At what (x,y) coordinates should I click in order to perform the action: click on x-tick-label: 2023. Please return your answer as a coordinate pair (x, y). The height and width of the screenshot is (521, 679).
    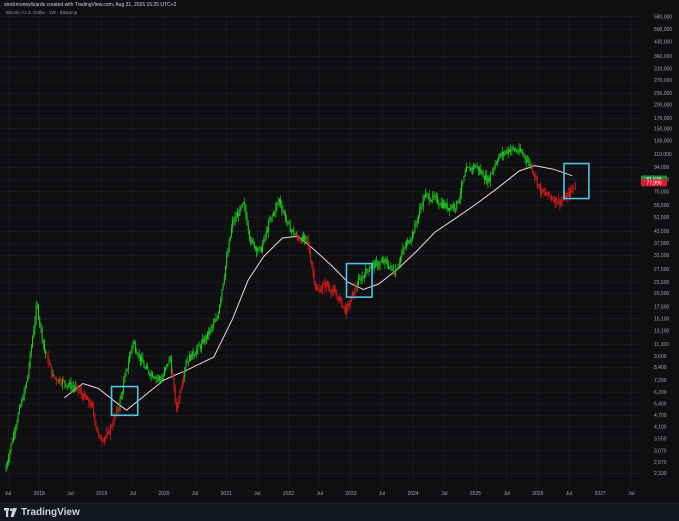
    Looking at the image, I should click on (350, 494).